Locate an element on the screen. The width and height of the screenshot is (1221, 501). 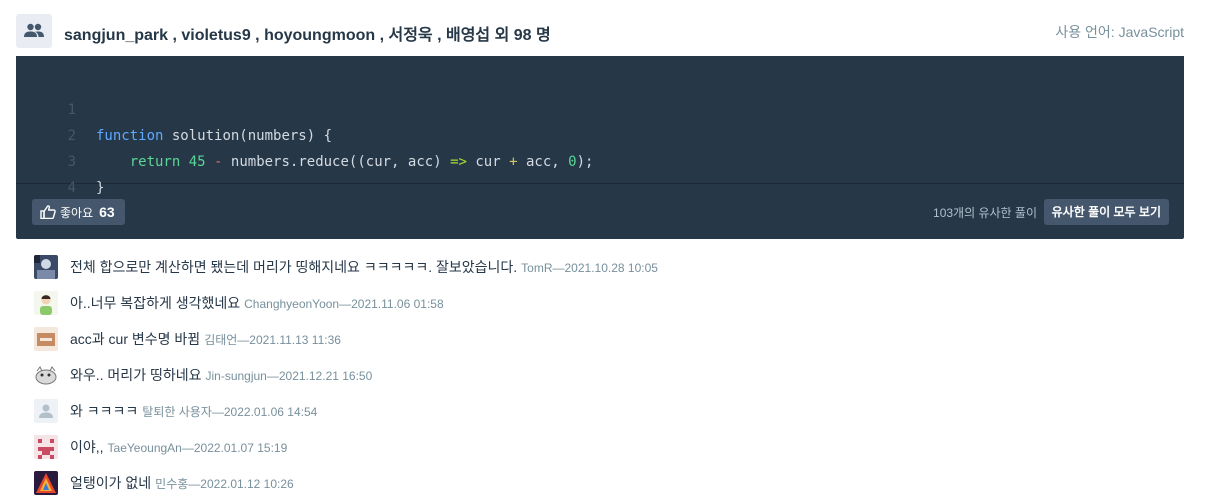
comment-text: 얼탱이가 없네 is located at coordinates (111, 483).